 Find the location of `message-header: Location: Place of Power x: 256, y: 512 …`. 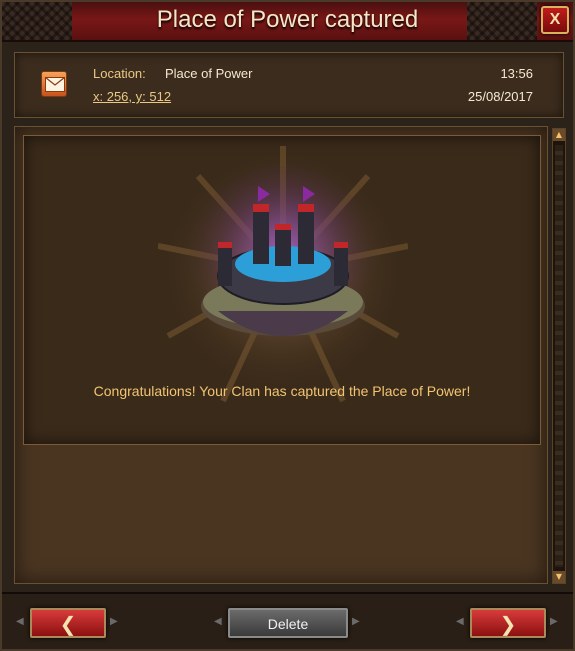

message-header: Location: Place of Power x: 256, y: 512 … is located at coordinates (289, 85).